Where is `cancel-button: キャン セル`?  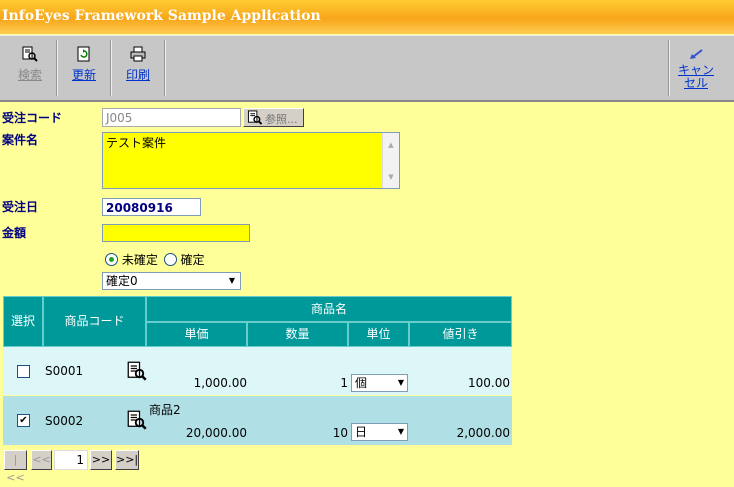
cancel-button: キャン セル is located at coordinates (696, 67).